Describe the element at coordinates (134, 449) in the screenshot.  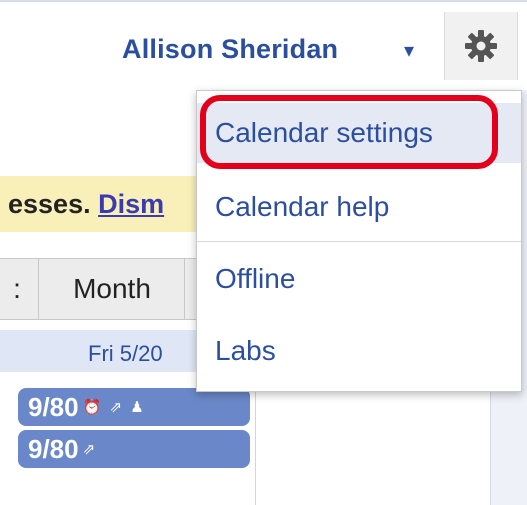
I see `calendar-event: 9/80 ⇗` at that location.